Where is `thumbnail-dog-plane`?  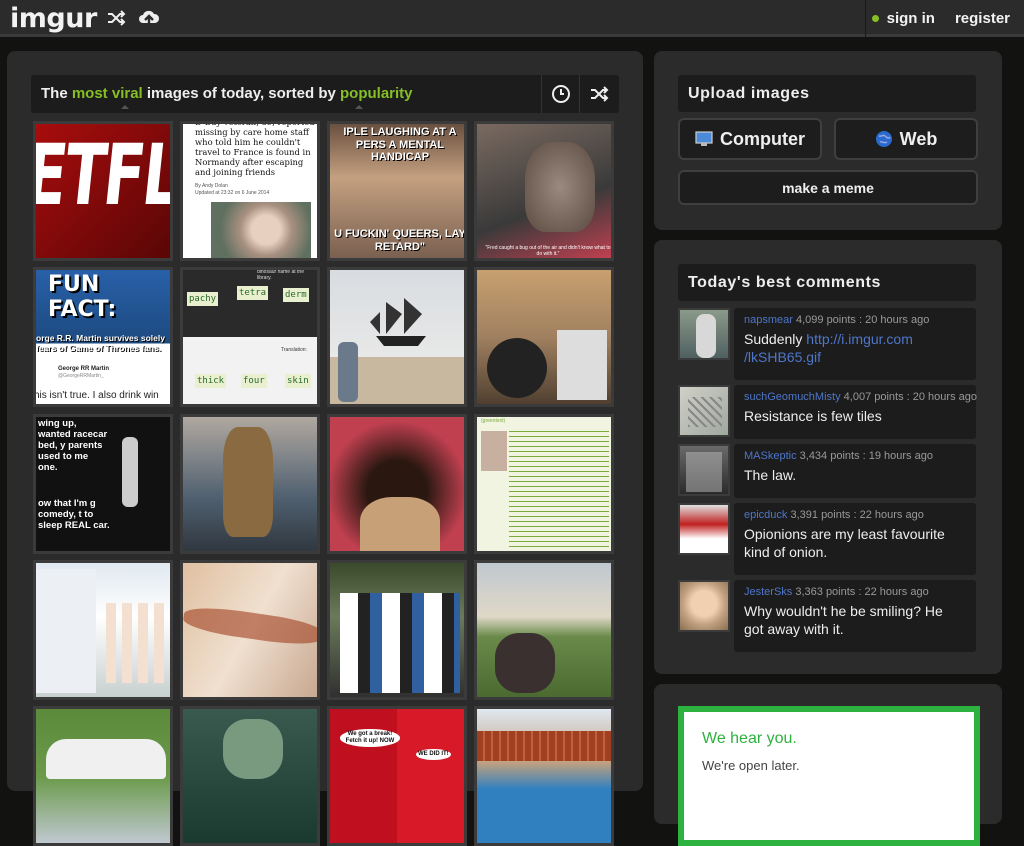
thumbnail-dog-plane is located at coordinates (250, 484).